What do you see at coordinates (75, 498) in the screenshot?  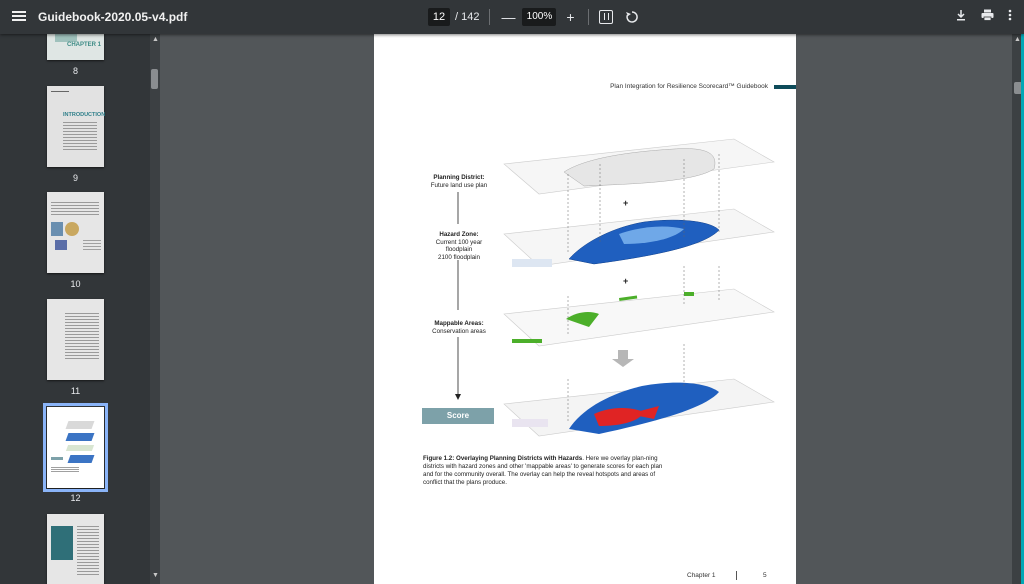 I see `thumbnail-number: 12` at bounding box center [75, 498].